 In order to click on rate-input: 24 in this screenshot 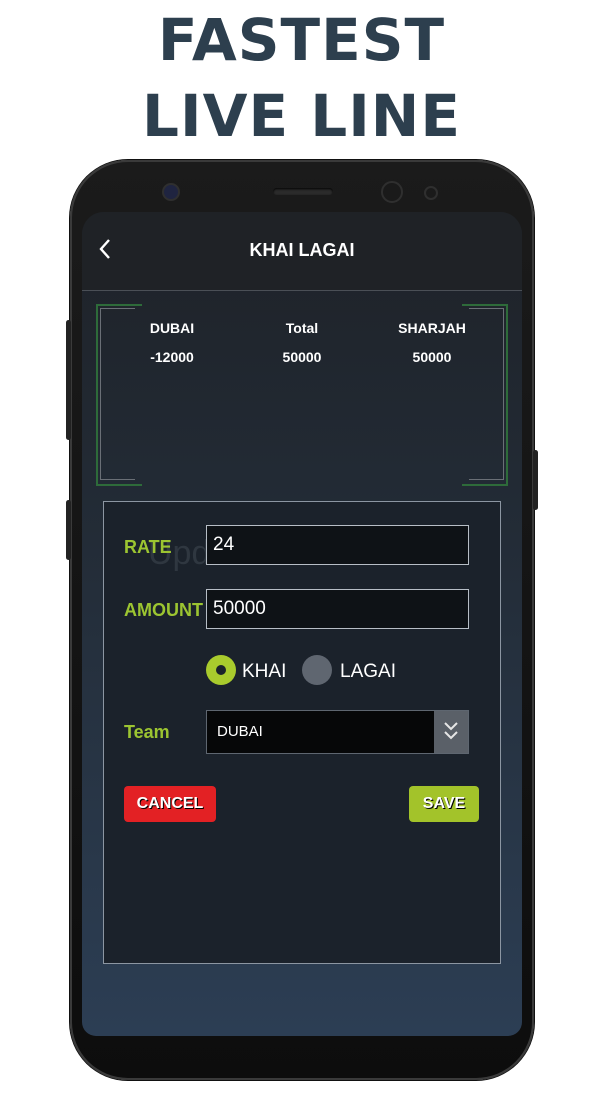, I will do `click(337, 545)`.